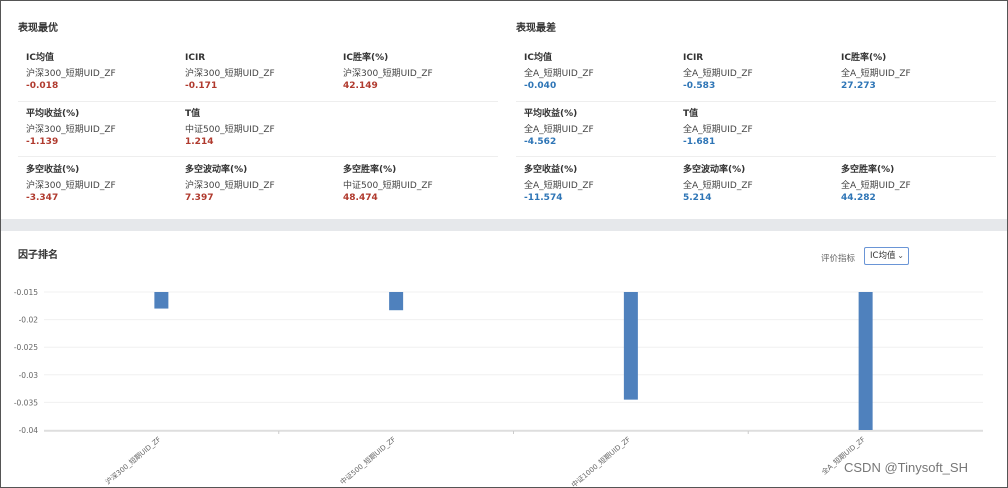 This screenshot has height=488, width=1008. I want to click on best-metric-card: 多空胜率(%) 中证500_短期UID_ZF 48.474, so click(418, 183).